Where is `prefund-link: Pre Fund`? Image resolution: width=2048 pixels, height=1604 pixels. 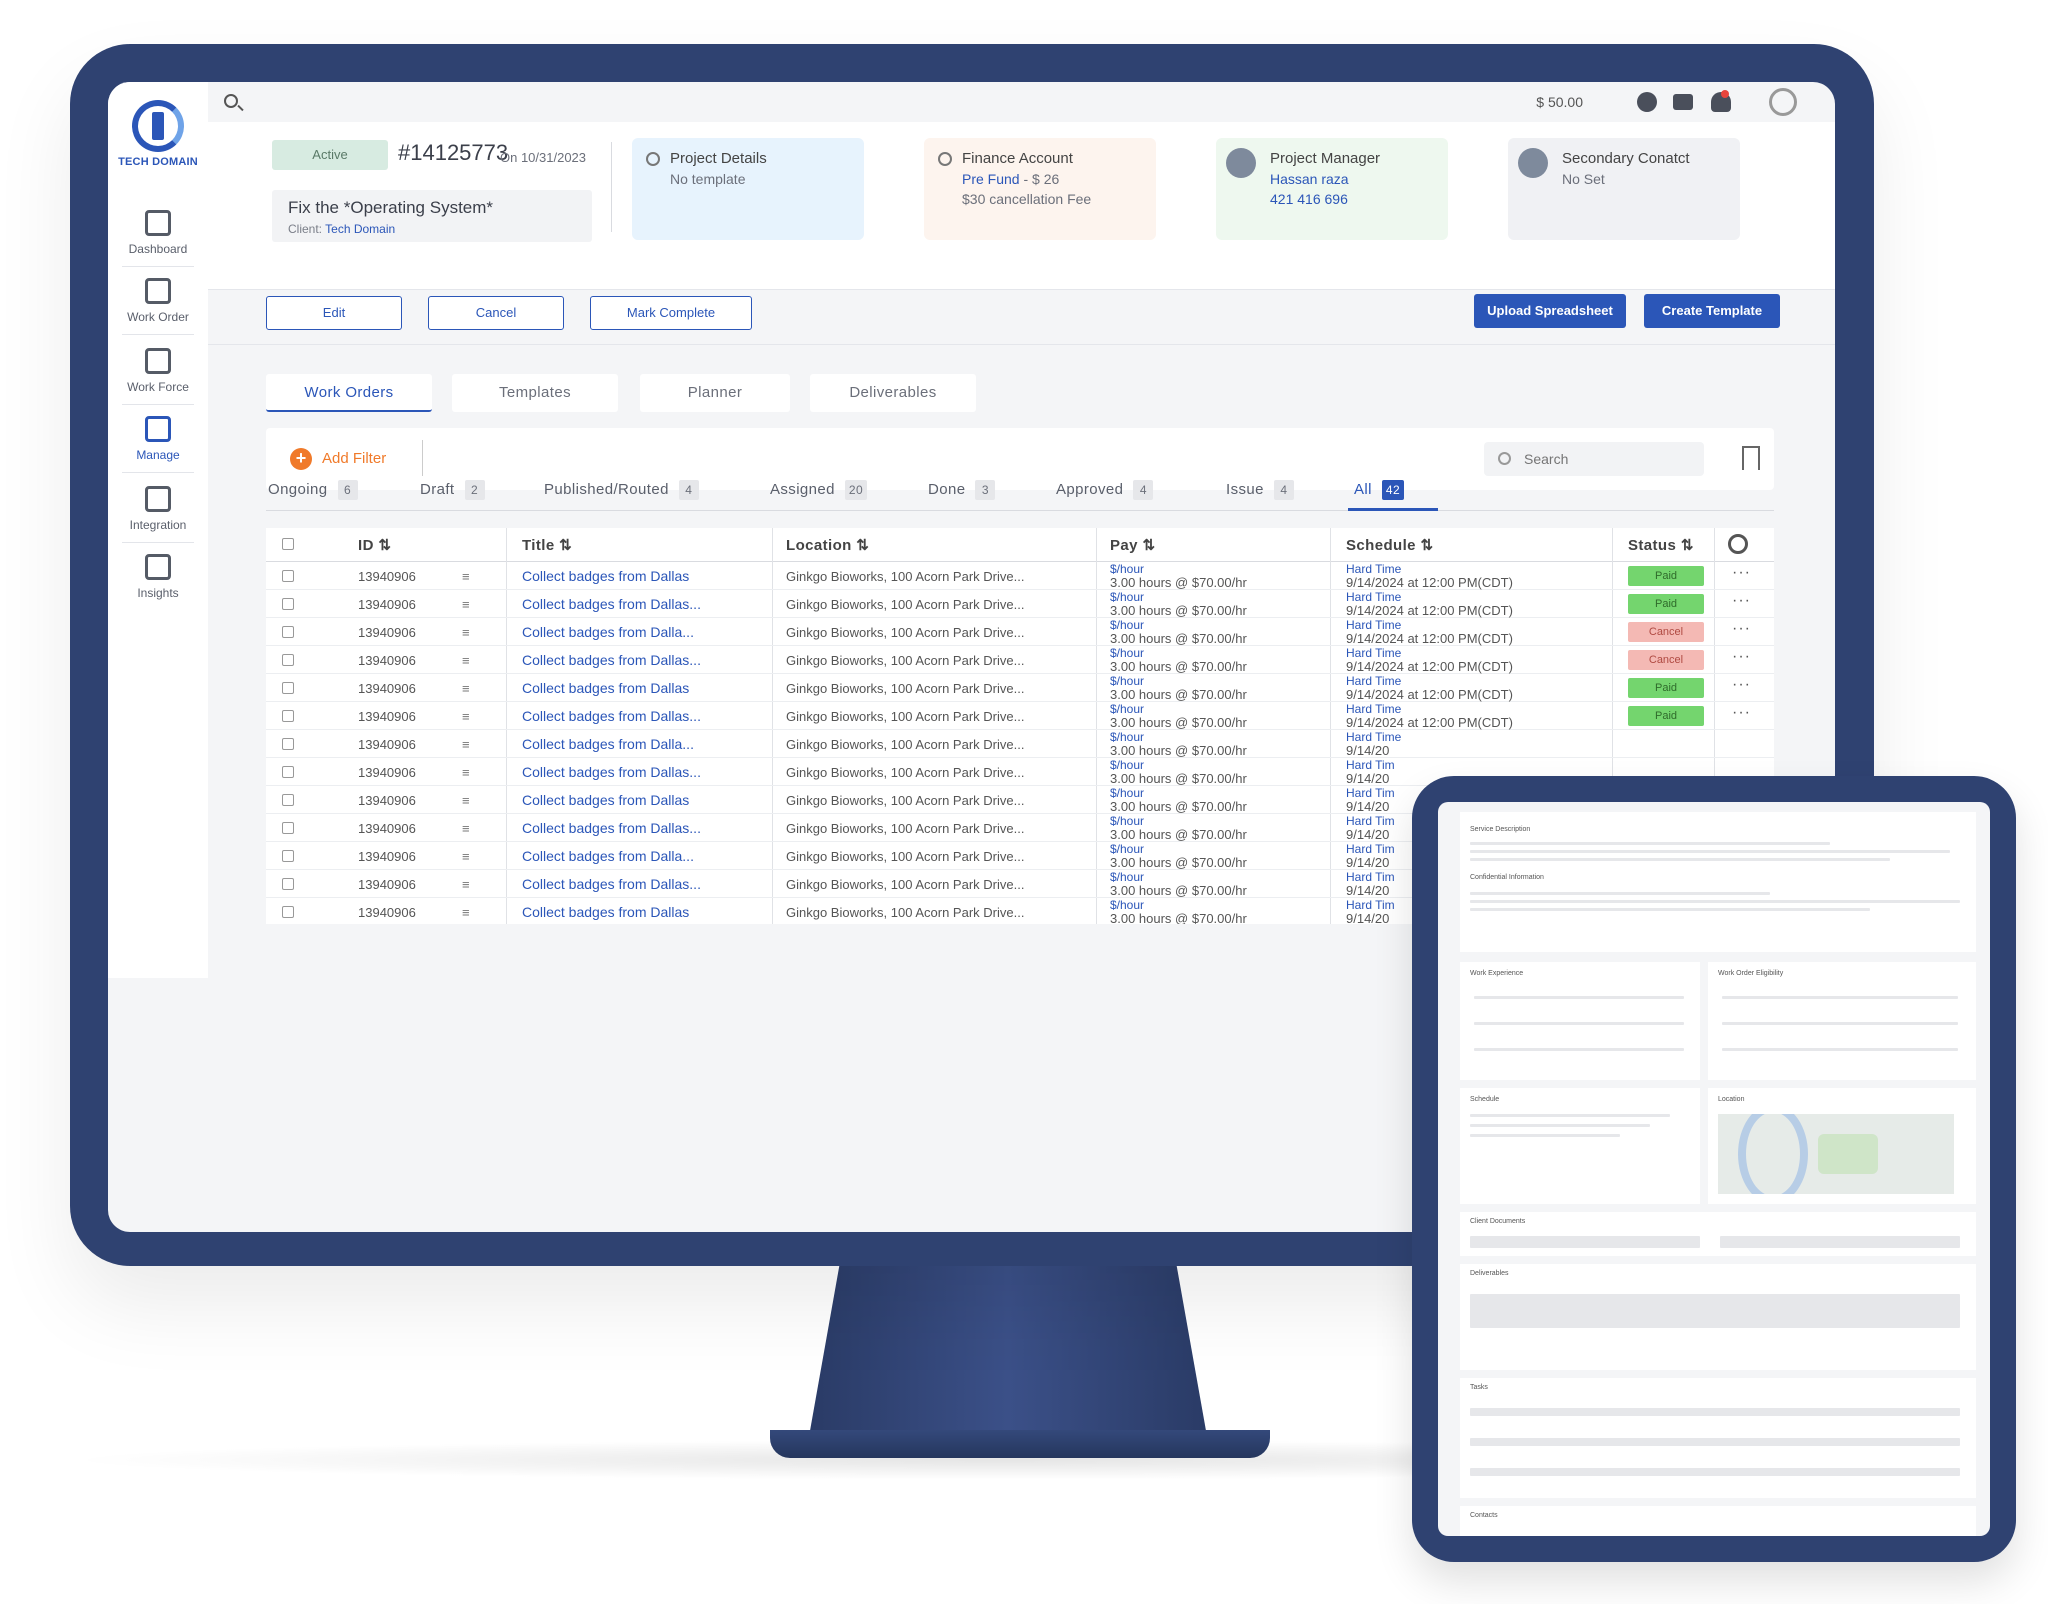
prefund-link: Pre Fund is located at coordinates (991, 179).